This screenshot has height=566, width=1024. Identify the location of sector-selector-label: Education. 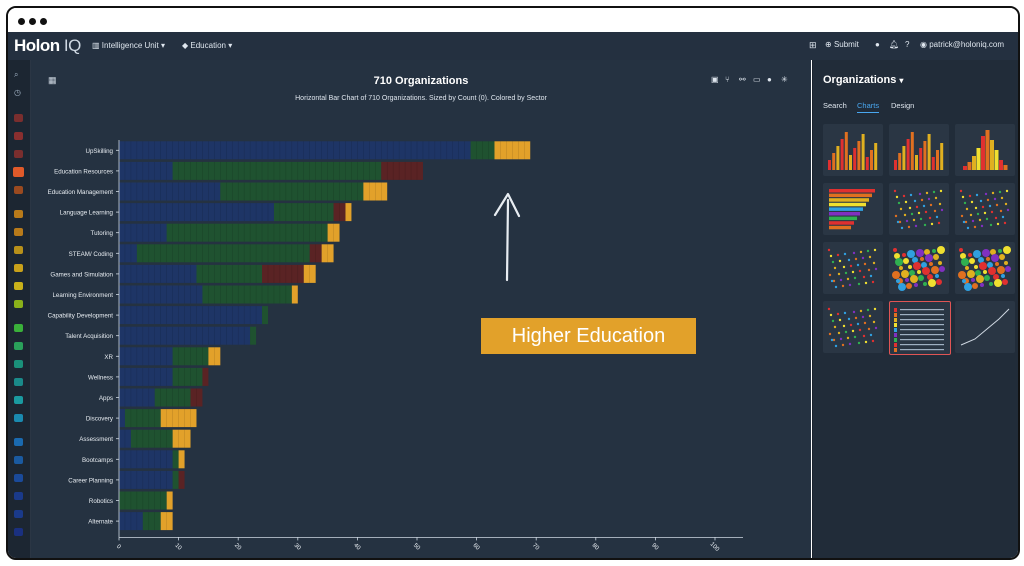
(208, 45).